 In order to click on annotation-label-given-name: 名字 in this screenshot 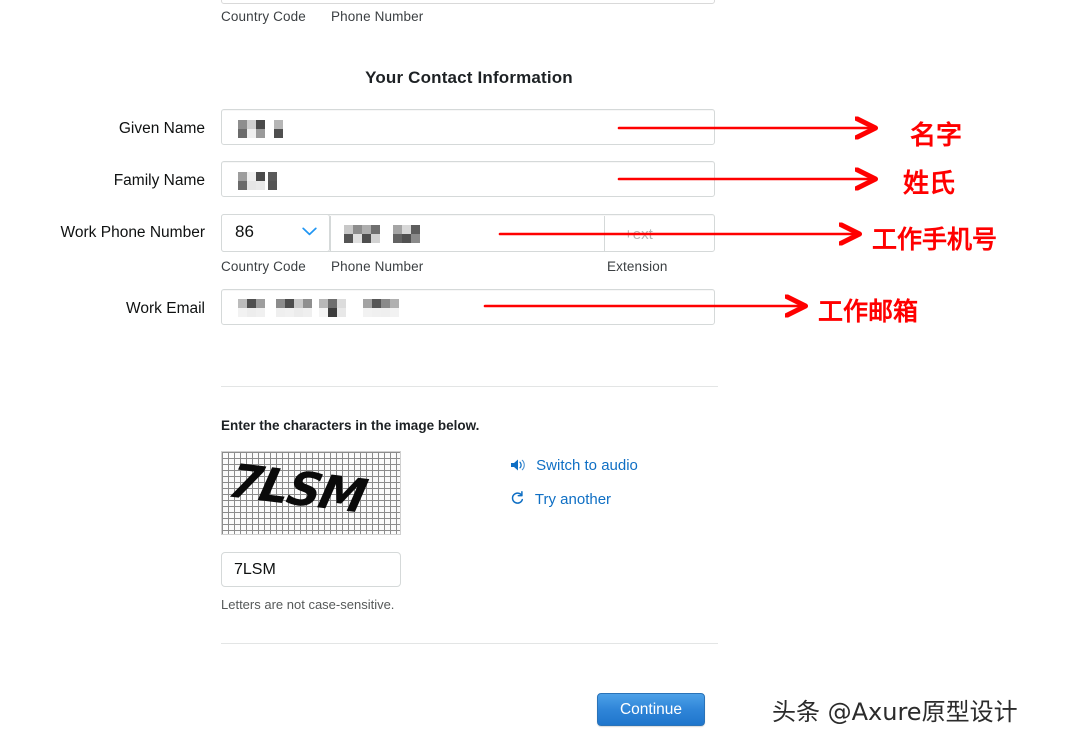, I will do `click(936, 136)`.